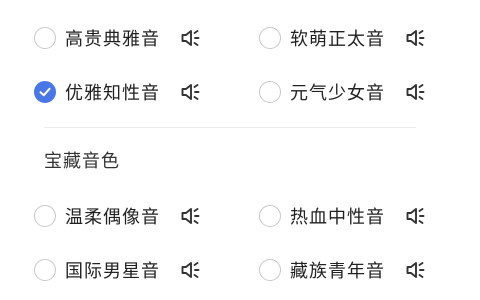  I want to click on voice-option-guoji-nanxing: 国际男星音, so click(118, 270).